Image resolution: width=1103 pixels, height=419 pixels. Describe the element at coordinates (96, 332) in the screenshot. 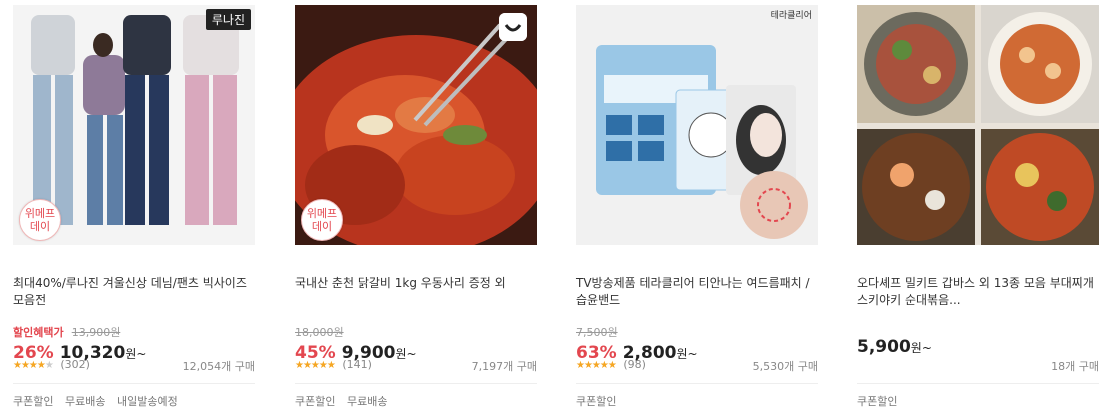

I see `original-price: 13,900원` at that location.